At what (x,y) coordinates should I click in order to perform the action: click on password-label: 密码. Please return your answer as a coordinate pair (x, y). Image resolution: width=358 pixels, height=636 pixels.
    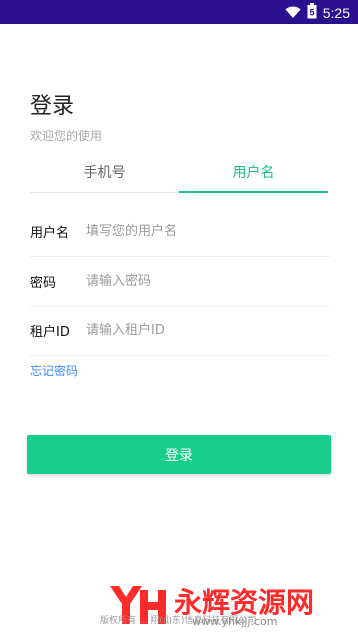
    Looking at the image, I should click on (43, 283).